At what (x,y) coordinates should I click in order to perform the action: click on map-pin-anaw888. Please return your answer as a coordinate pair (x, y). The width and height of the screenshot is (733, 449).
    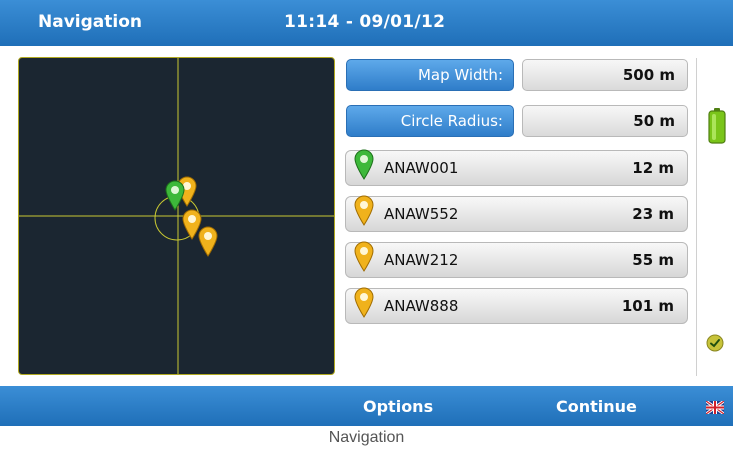
    Looking at the image, I should click on (208, 241).